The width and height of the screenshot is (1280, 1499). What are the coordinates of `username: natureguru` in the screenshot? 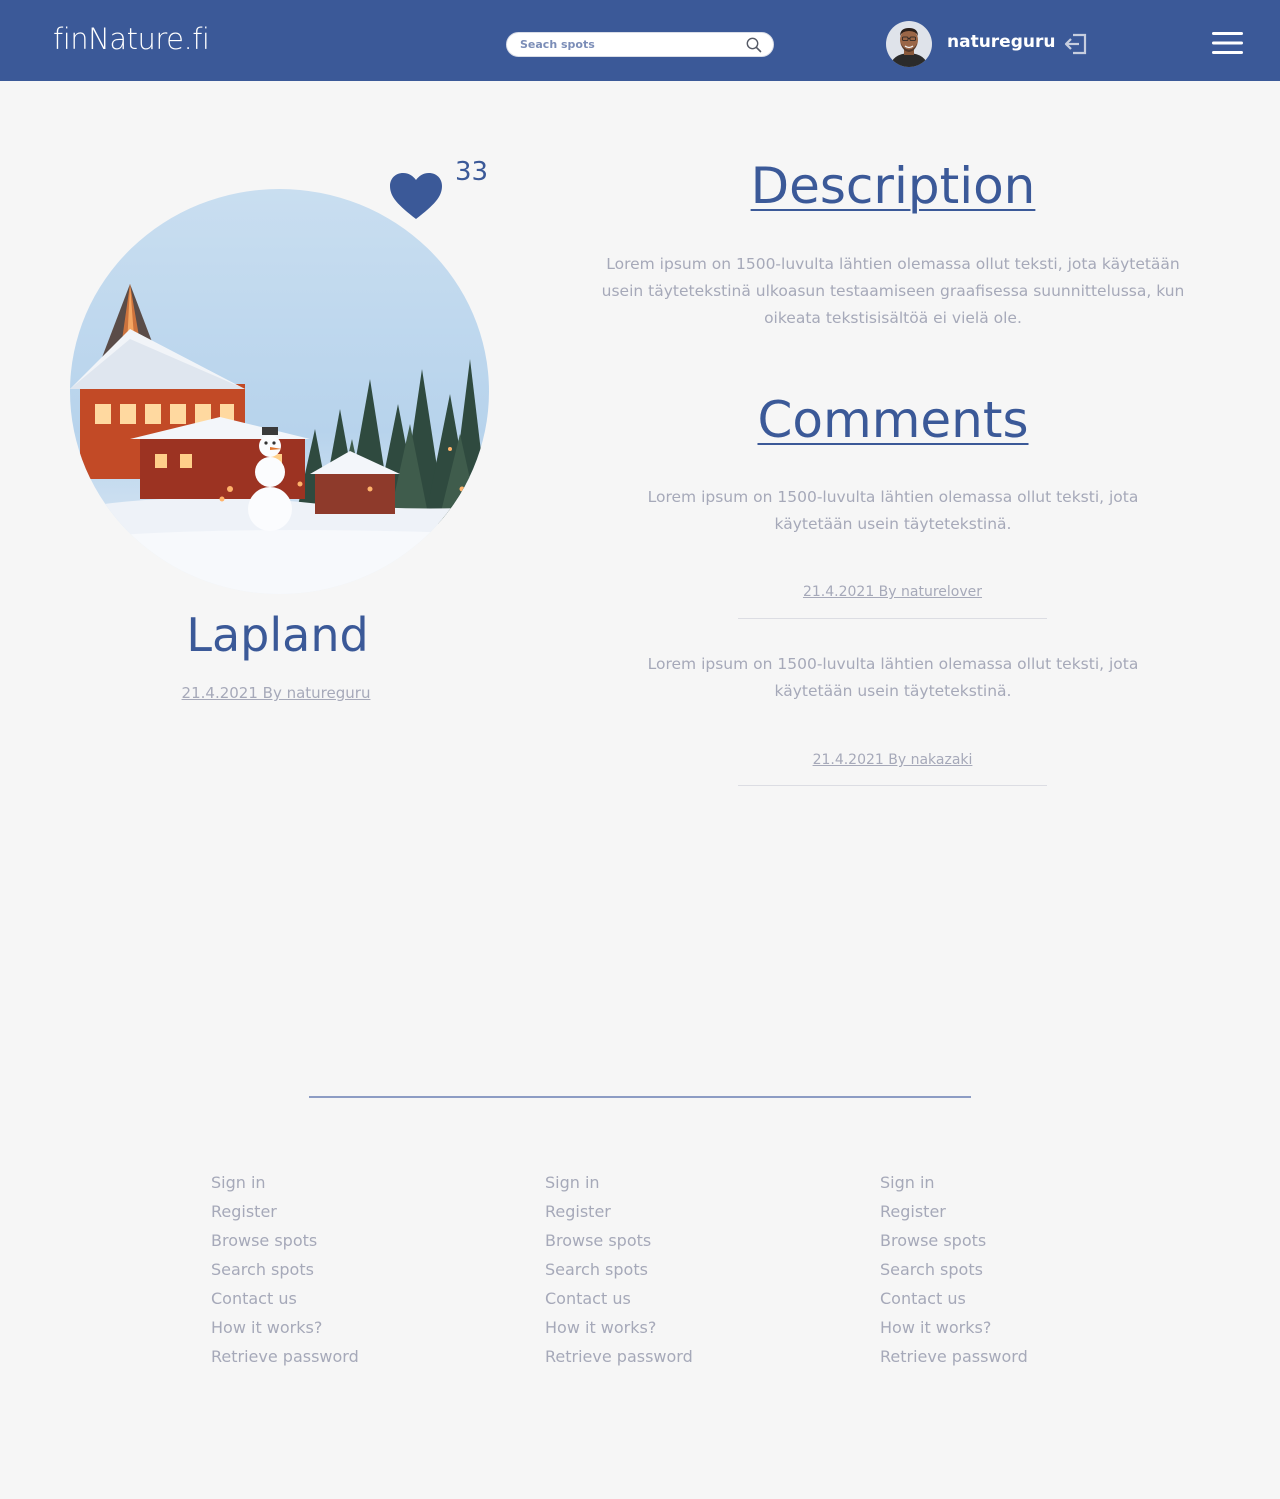 It's located at (1001, 42).